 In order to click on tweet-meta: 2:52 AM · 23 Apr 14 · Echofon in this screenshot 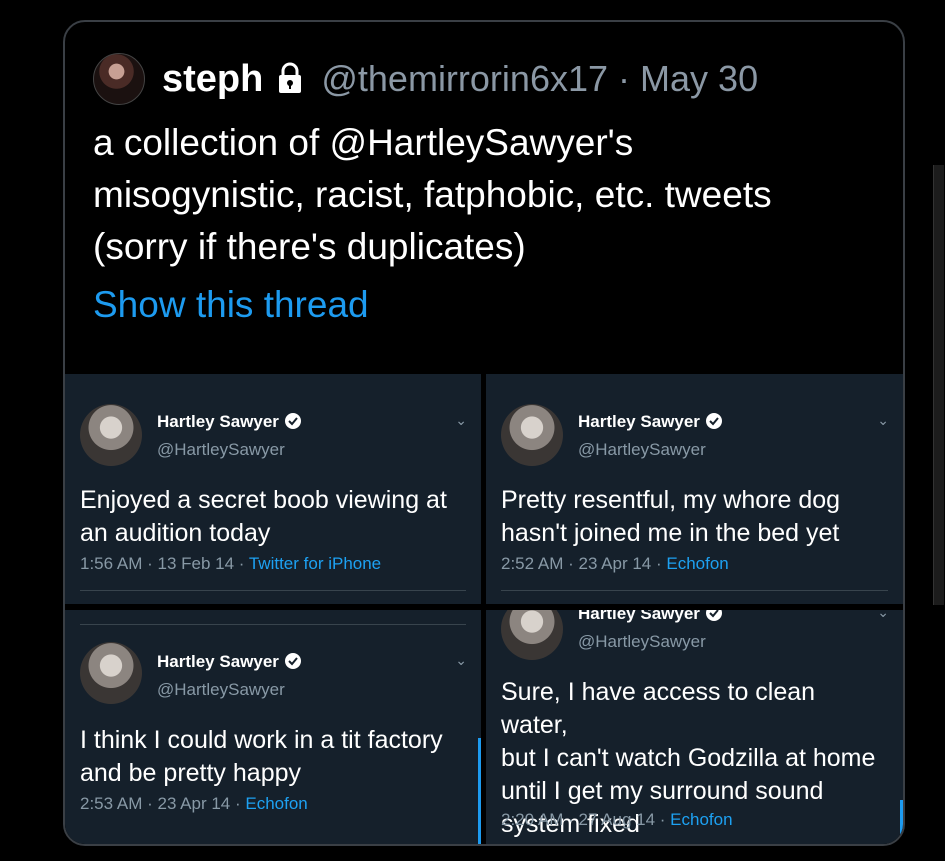, I will do `click(615, 564)`.